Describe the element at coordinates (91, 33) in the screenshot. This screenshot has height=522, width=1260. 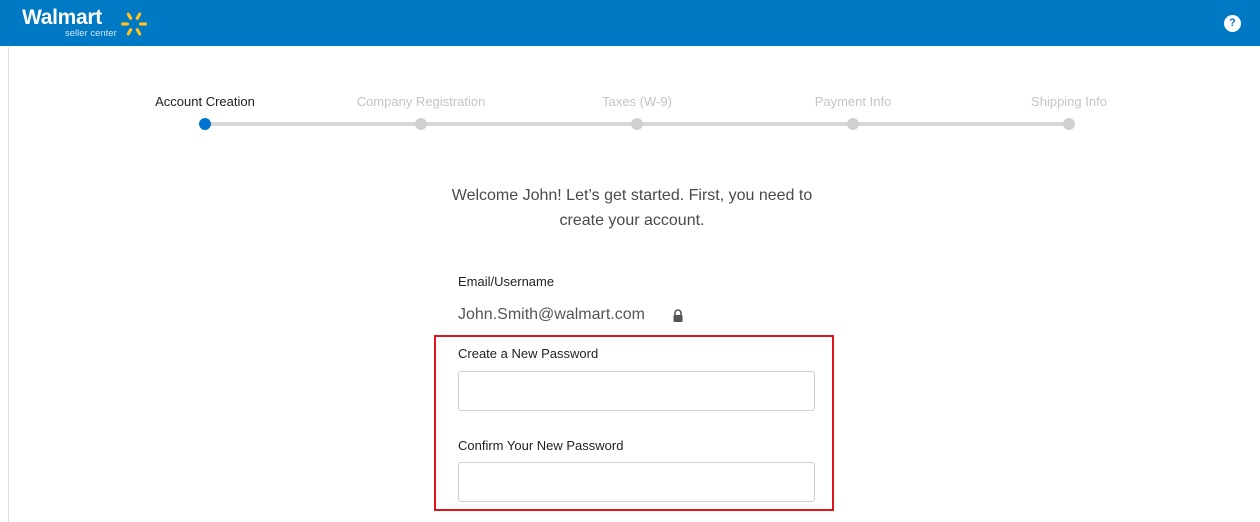
I see `brand-subtitle: seller center` at that location.